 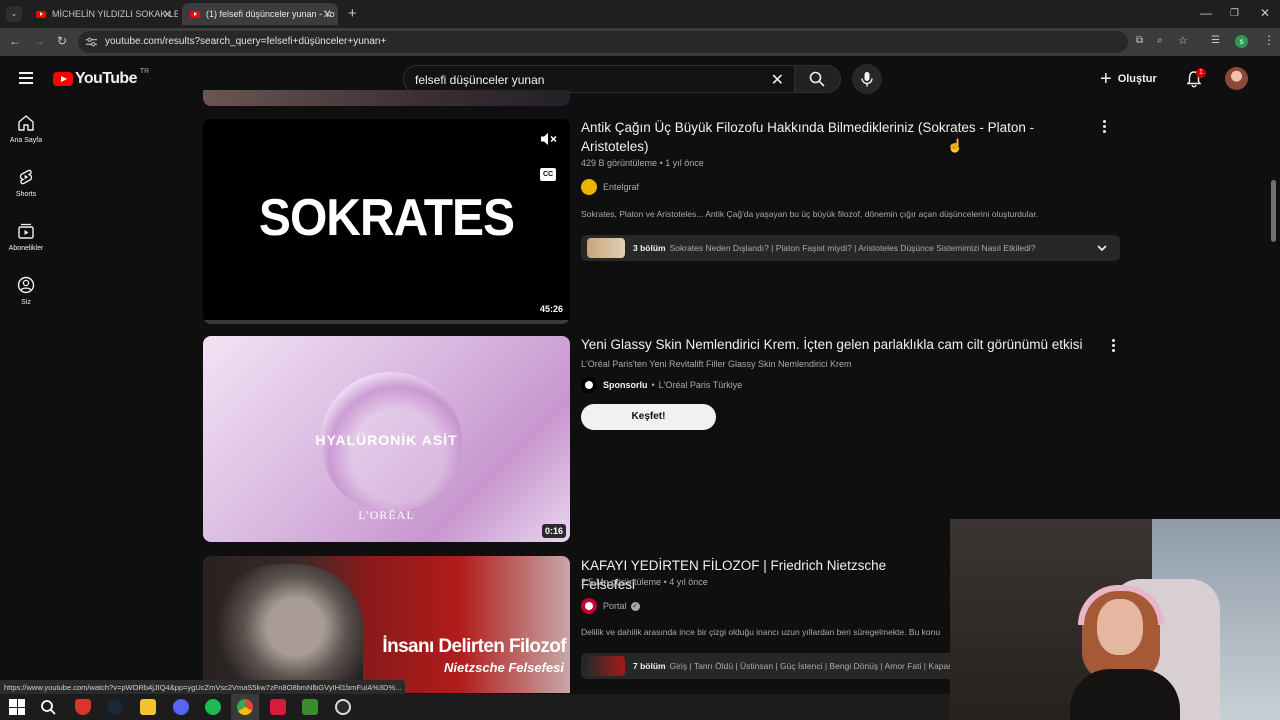 I want to click on chapter-count: 3 bölüm, so click(x=649, y=248).